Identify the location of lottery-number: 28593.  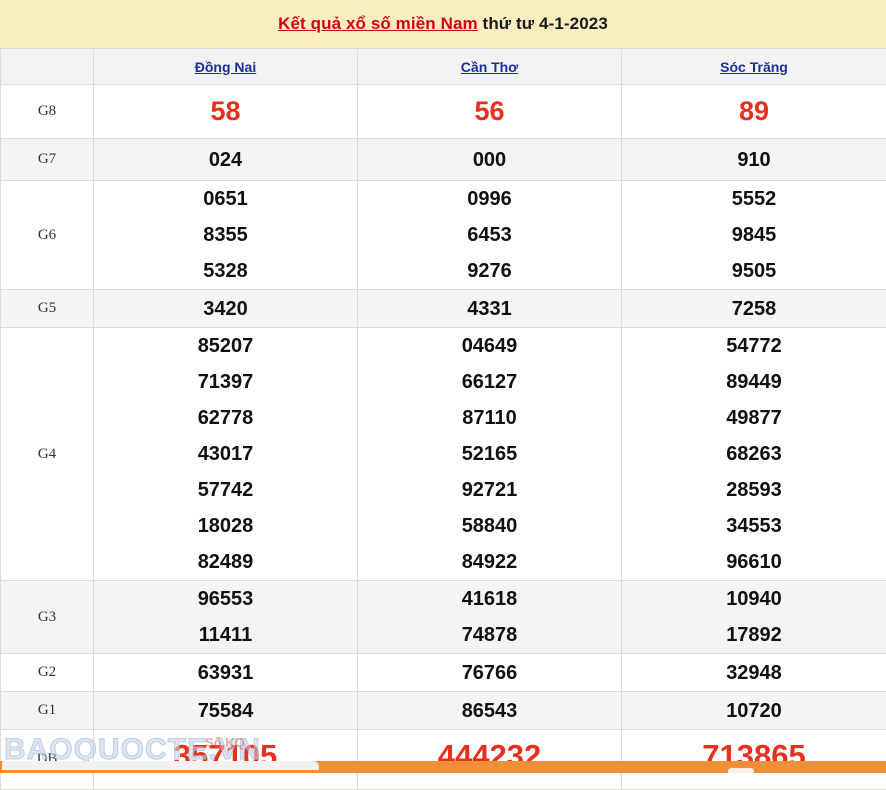
(754, 490).